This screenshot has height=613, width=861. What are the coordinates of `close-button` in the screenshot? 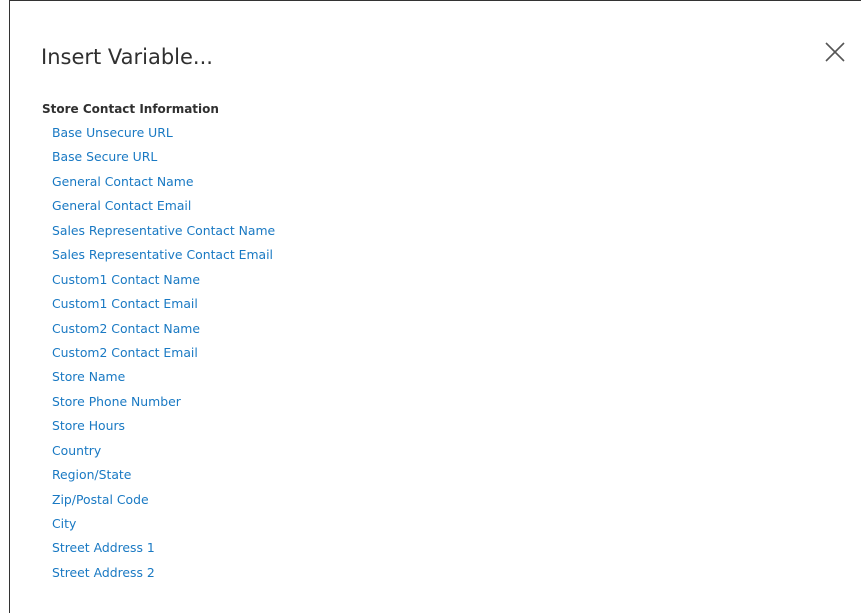 It's located at (835, 52).